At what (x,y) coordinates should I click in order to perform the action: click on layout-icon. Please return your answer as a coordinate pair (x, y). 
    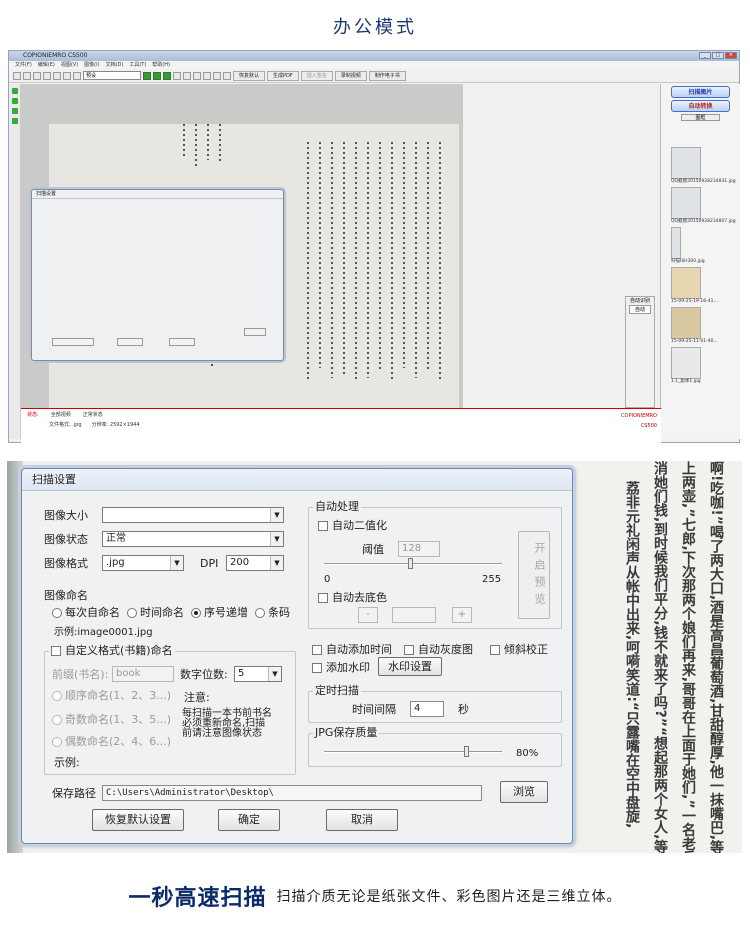
    Looking at the image, I should click on (217, 75).